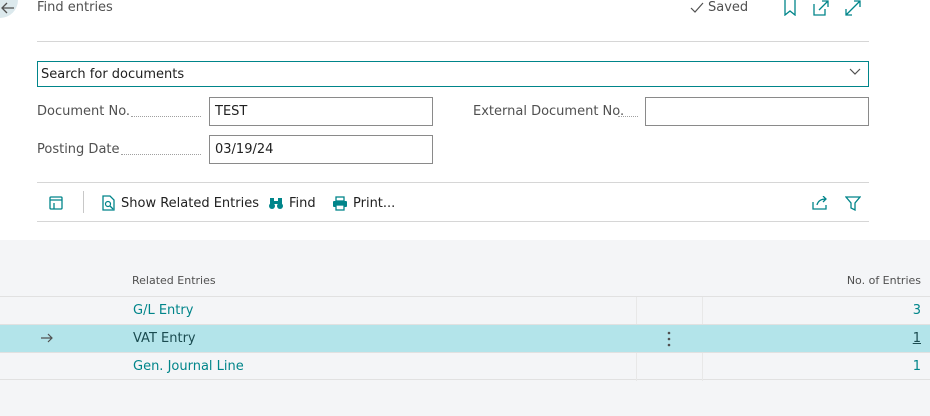 Image resolution: width=930 pixels, height=416 pixels. I want to click on share-button, so click(820, 203).